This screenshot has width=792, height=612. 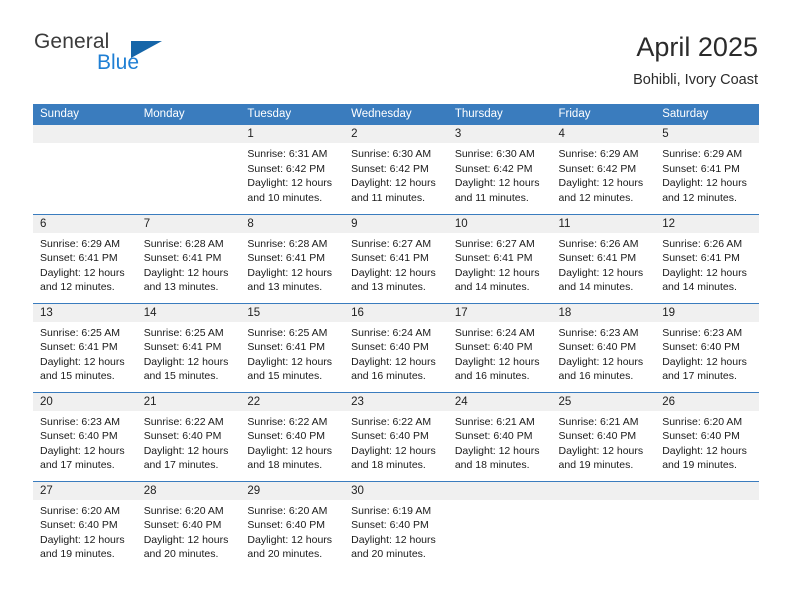 I want to click on sunrise-text: Sunrise: 6:24 AM, so click(x=494, y=332).